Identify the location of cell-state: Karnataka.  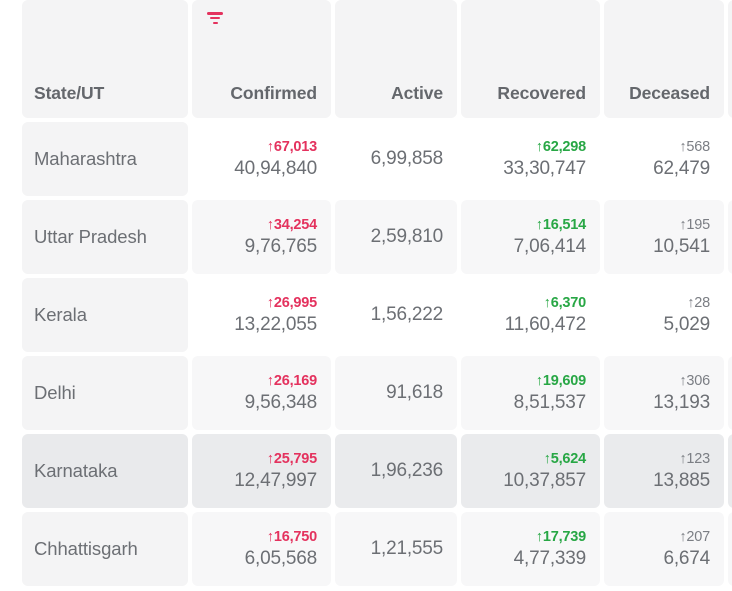
(105, 471).